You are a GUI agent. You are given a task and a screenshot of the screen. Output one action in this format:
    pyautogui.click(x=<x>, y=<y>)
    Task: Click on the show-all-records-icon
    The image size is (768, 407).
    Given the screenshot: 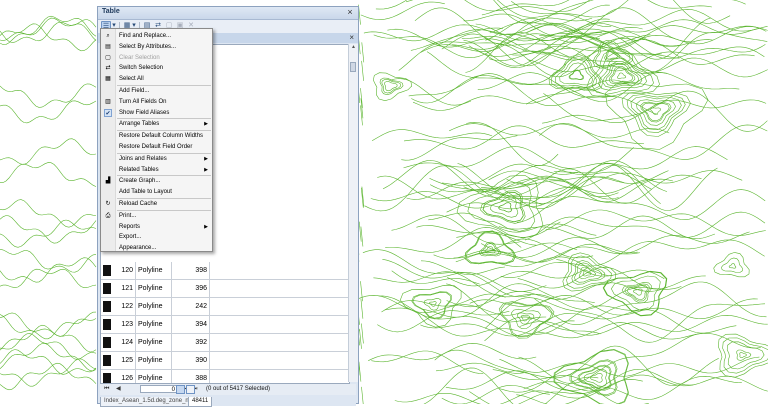 What is the action you would take?
    pyautogui.click(x=180, y=389)
    